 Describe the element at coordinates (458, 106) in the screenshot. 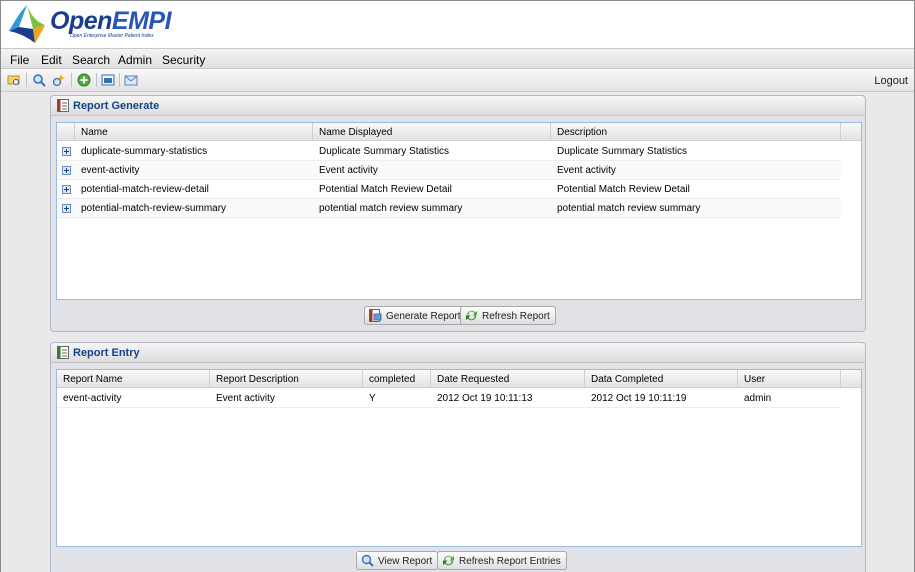

I see `report-generate-header: Report Generate` at that location.